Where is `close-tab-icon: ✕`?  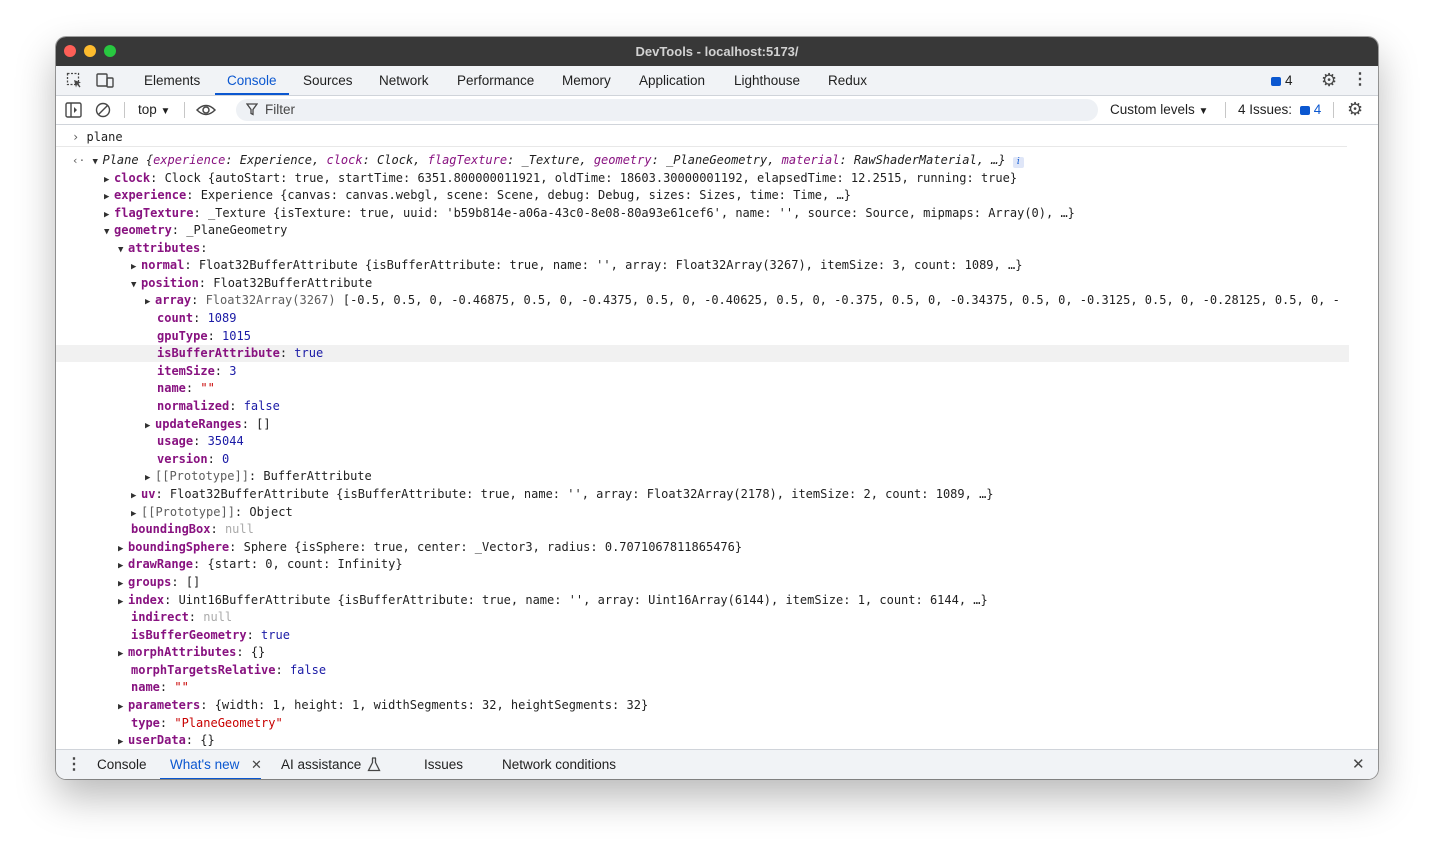 close-tab-icon: ✕ is located at coordinates (256, 765).